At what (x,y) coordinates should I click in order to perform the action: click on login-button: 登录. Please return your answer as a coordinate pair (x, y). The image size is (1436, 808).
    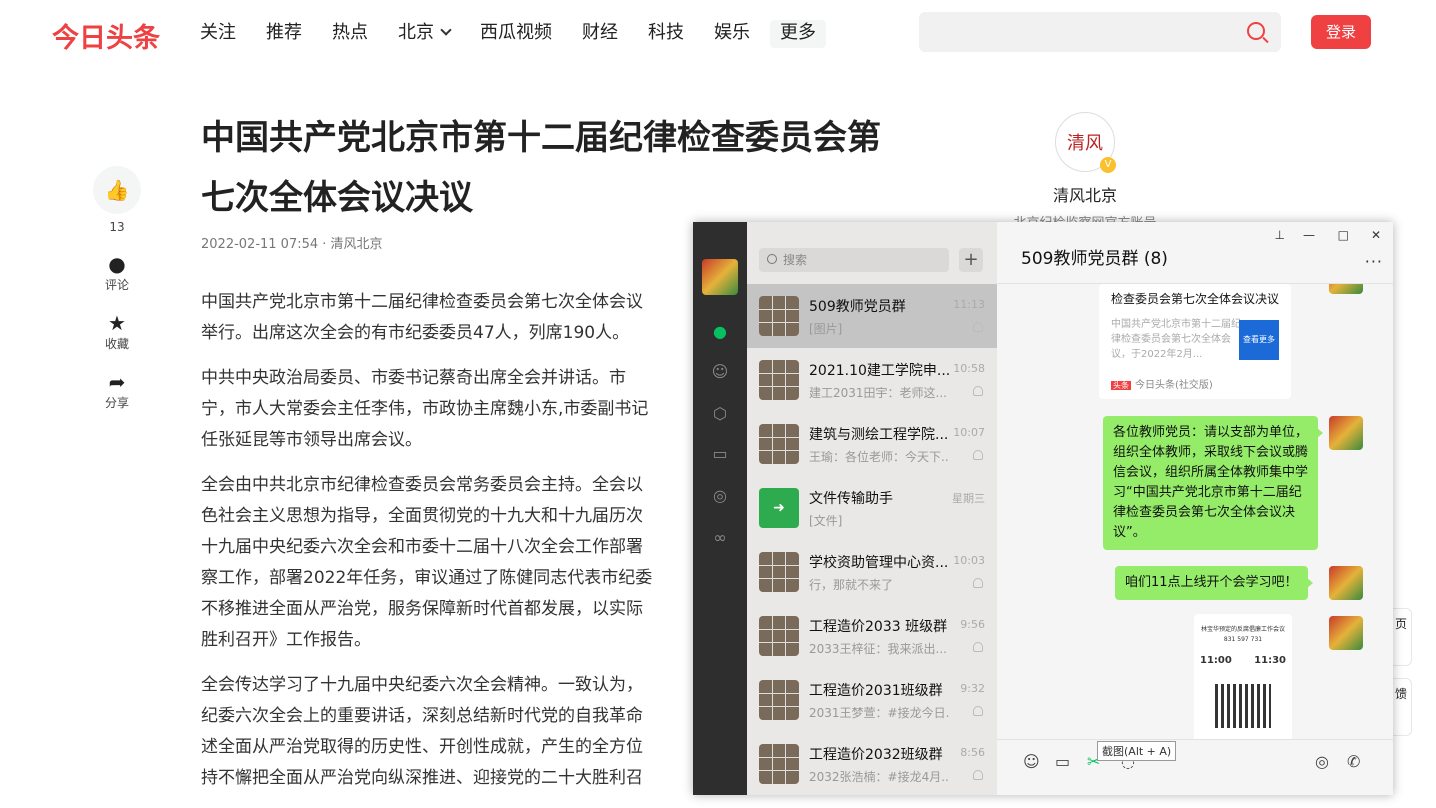
    Looking at the image, I should click on (1341, 32).